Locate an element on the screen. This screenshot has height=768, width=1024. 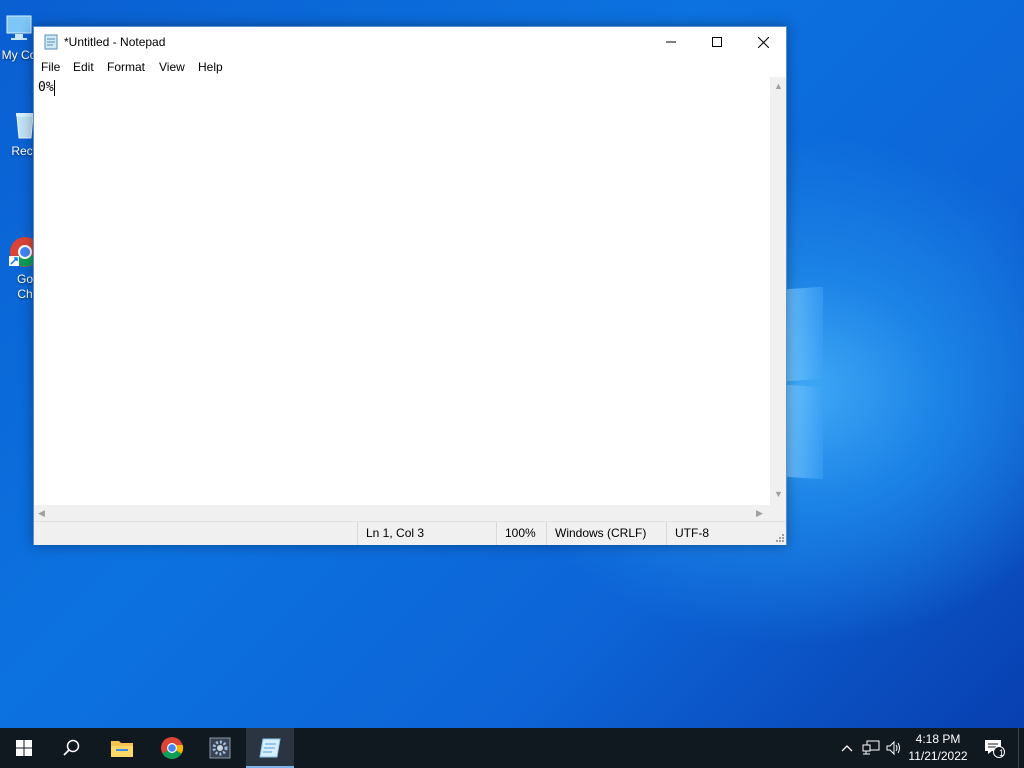
vertical-scrollbar: ▲ ▼ is located at coordinates (778, 291).